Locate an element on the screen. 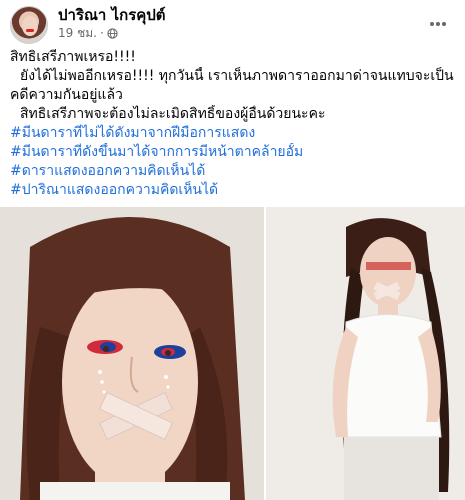 This screenshot has width=465, height=500. avatar is located at coordinates (29, 25).